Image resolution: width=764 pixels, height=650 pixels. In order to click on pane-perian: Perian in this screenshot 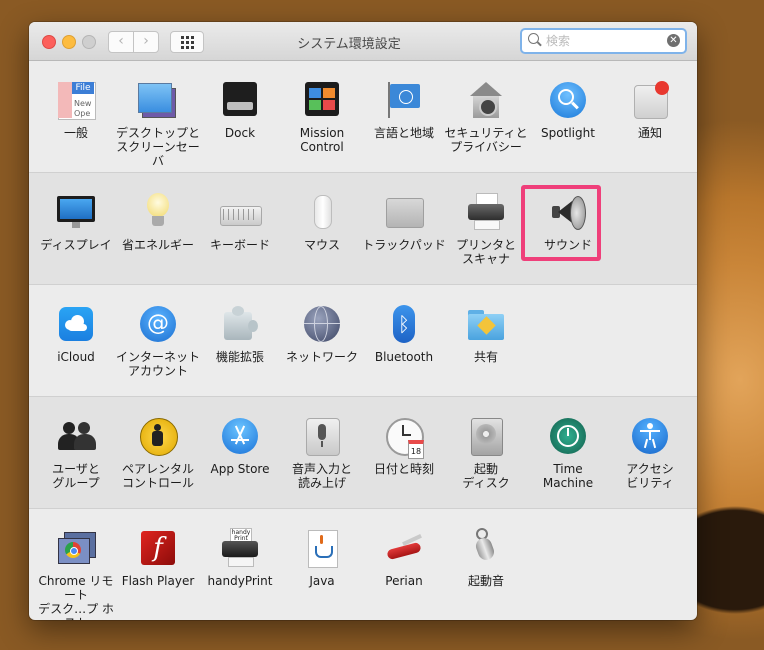, I will do `click(404, 558)`.